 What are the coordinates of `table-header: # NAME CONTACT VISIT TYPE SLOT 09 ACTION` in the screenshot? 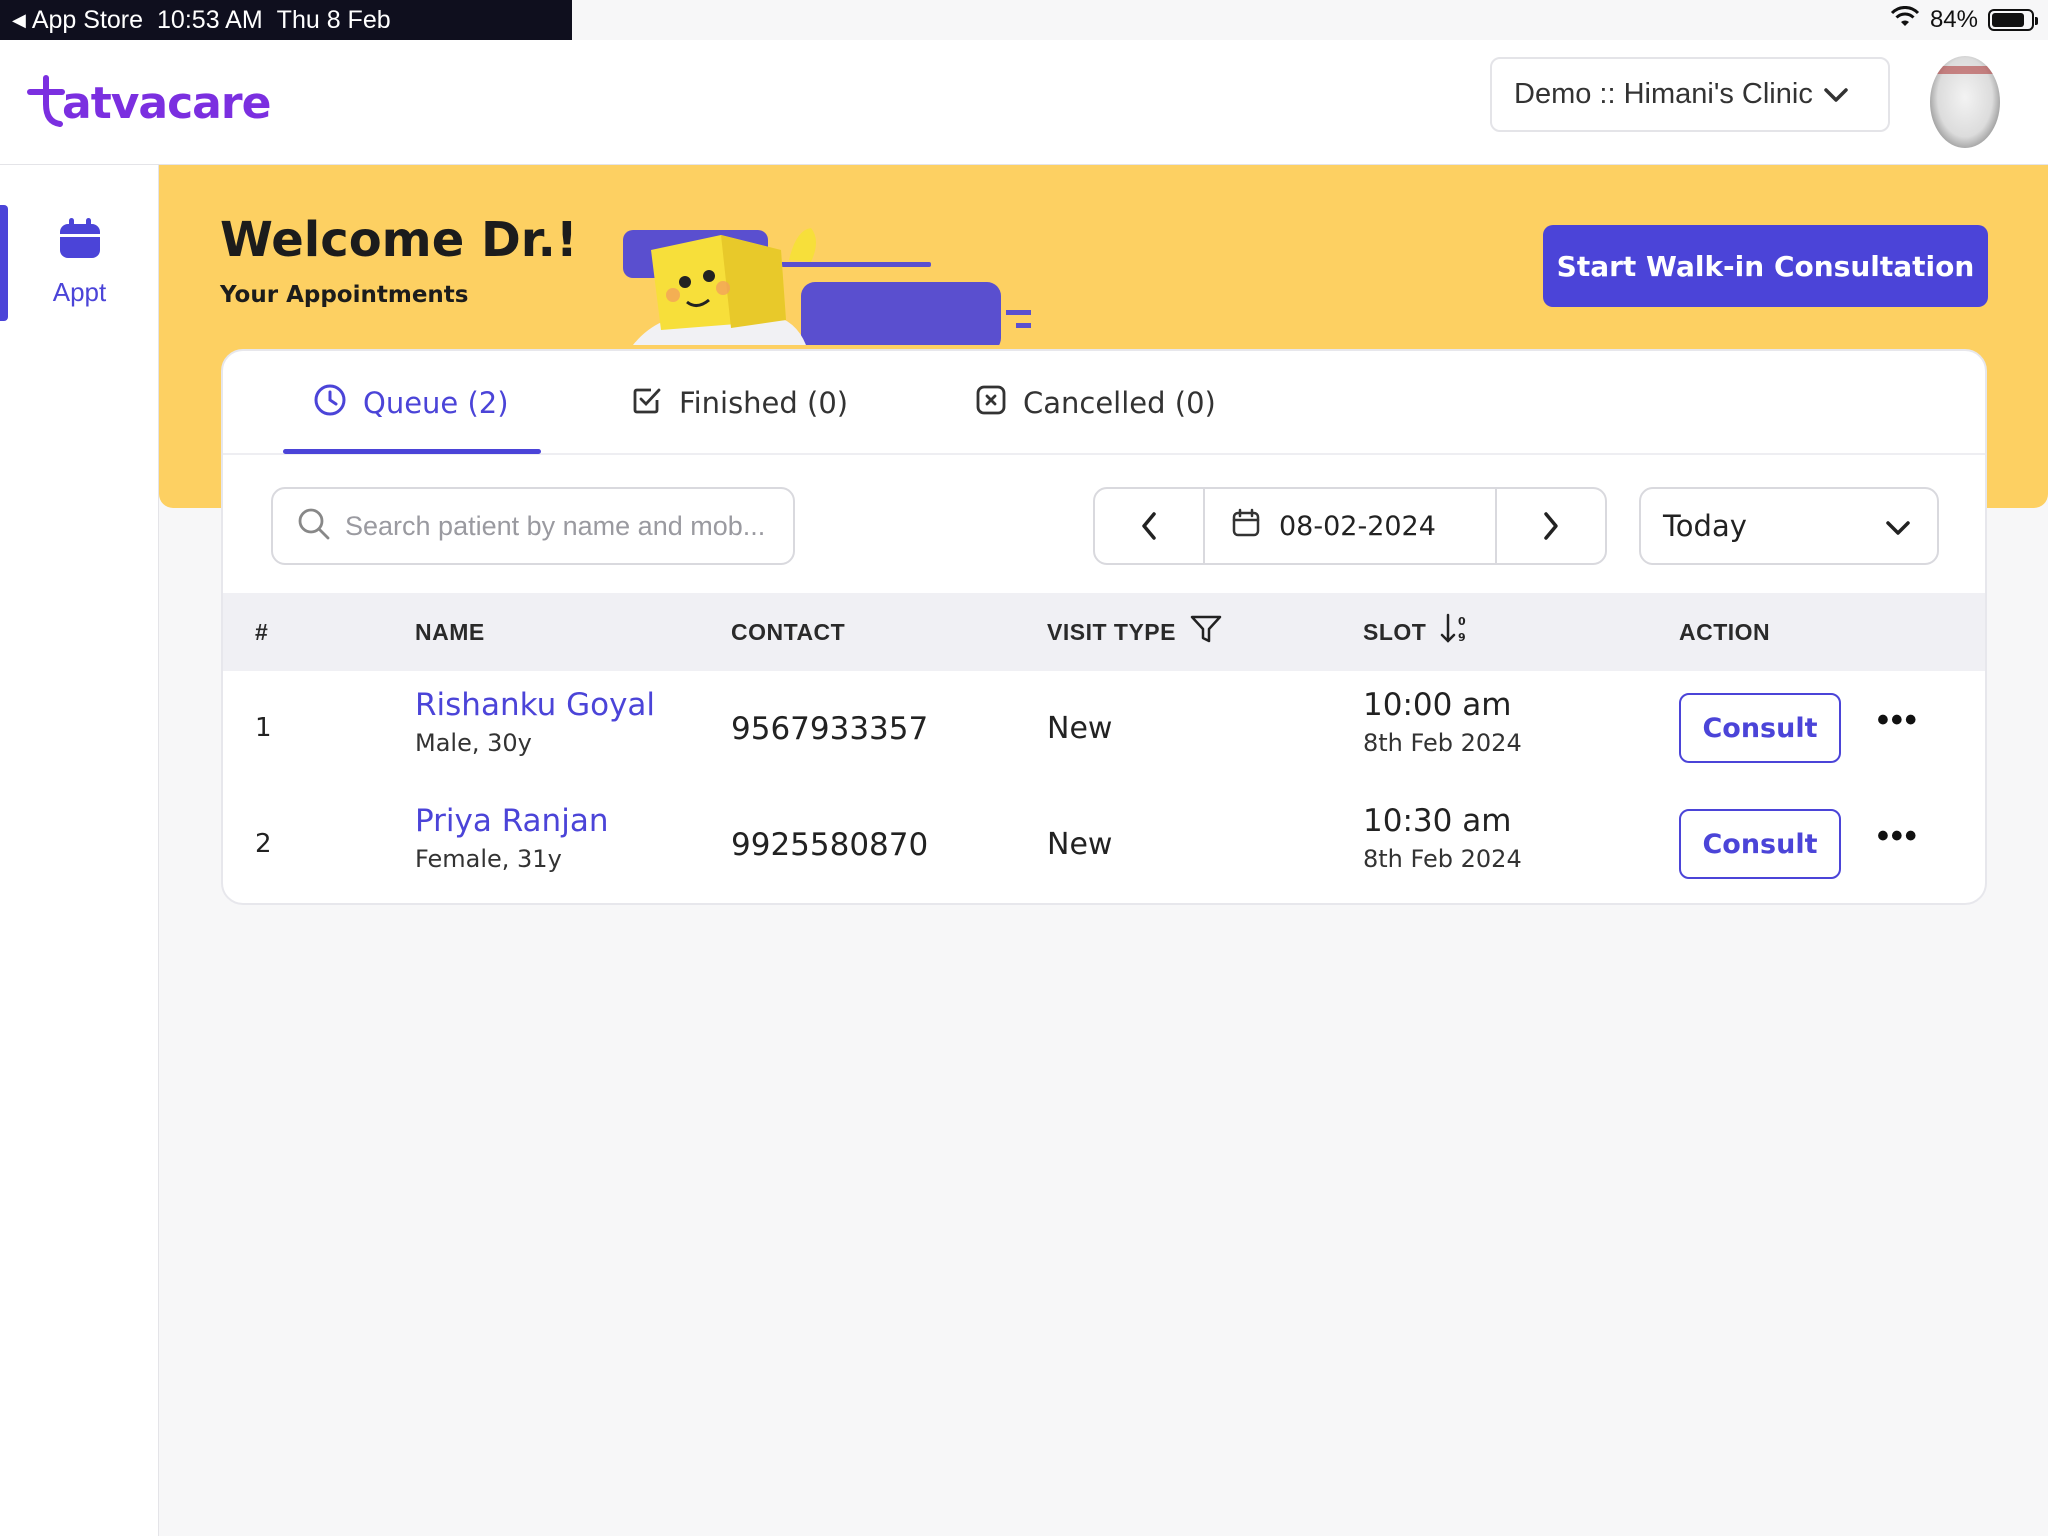 It's located at (1104, 632).